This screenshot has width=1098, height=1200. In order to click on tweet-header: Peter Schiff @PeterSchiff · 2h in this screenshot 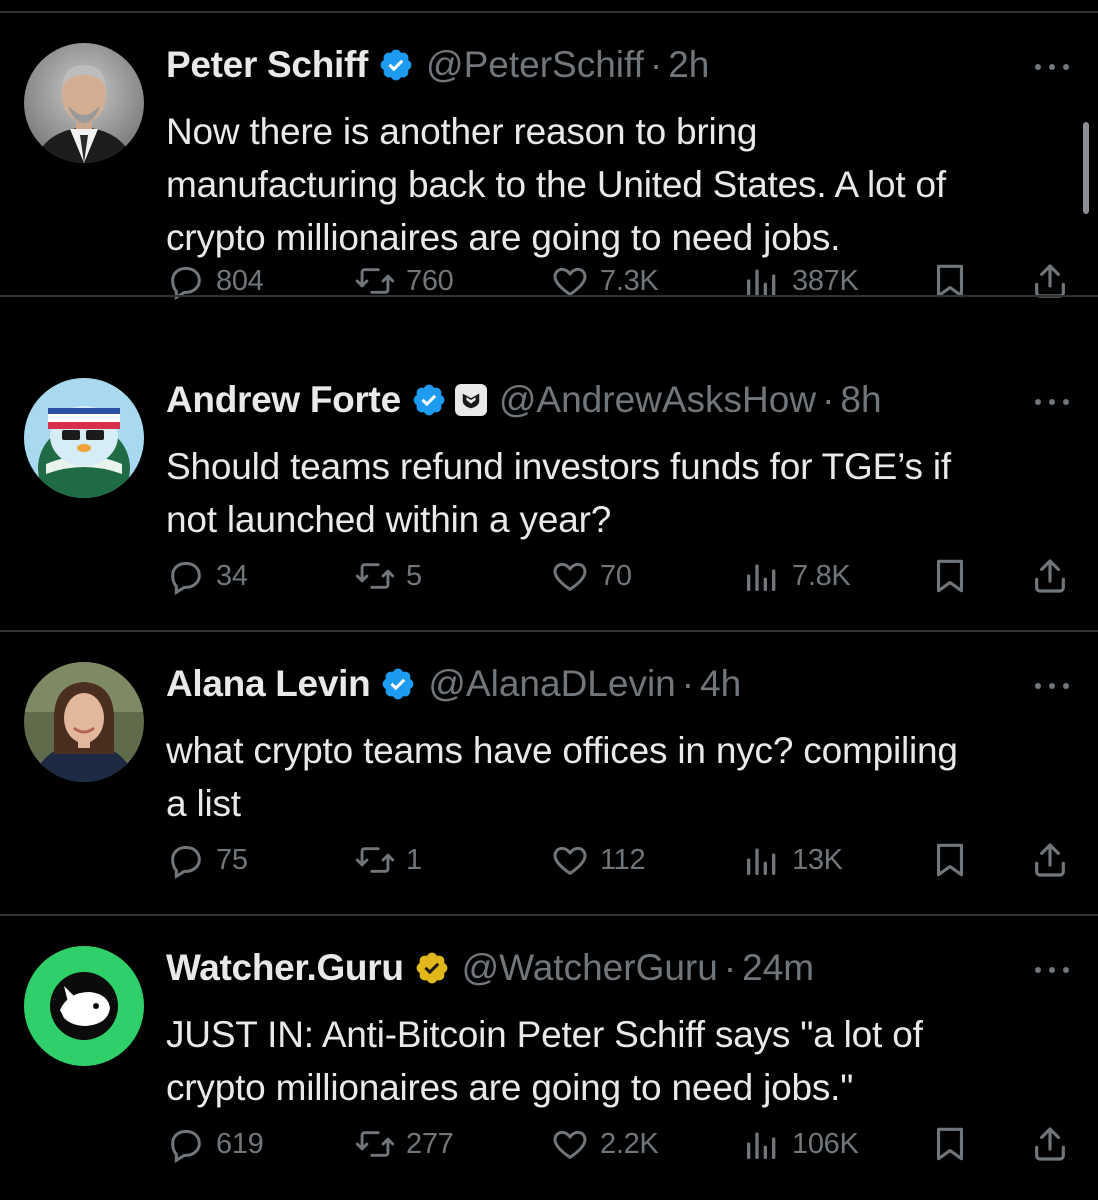, I will do `click(437, 65)`.